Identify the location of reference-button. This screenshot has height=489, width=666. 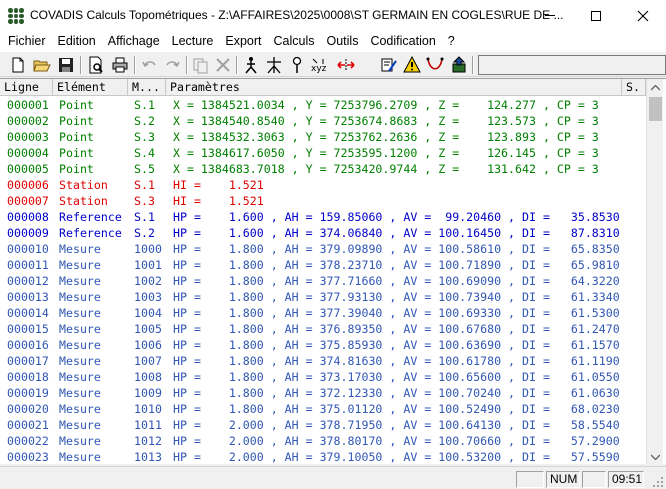
(274, 65).